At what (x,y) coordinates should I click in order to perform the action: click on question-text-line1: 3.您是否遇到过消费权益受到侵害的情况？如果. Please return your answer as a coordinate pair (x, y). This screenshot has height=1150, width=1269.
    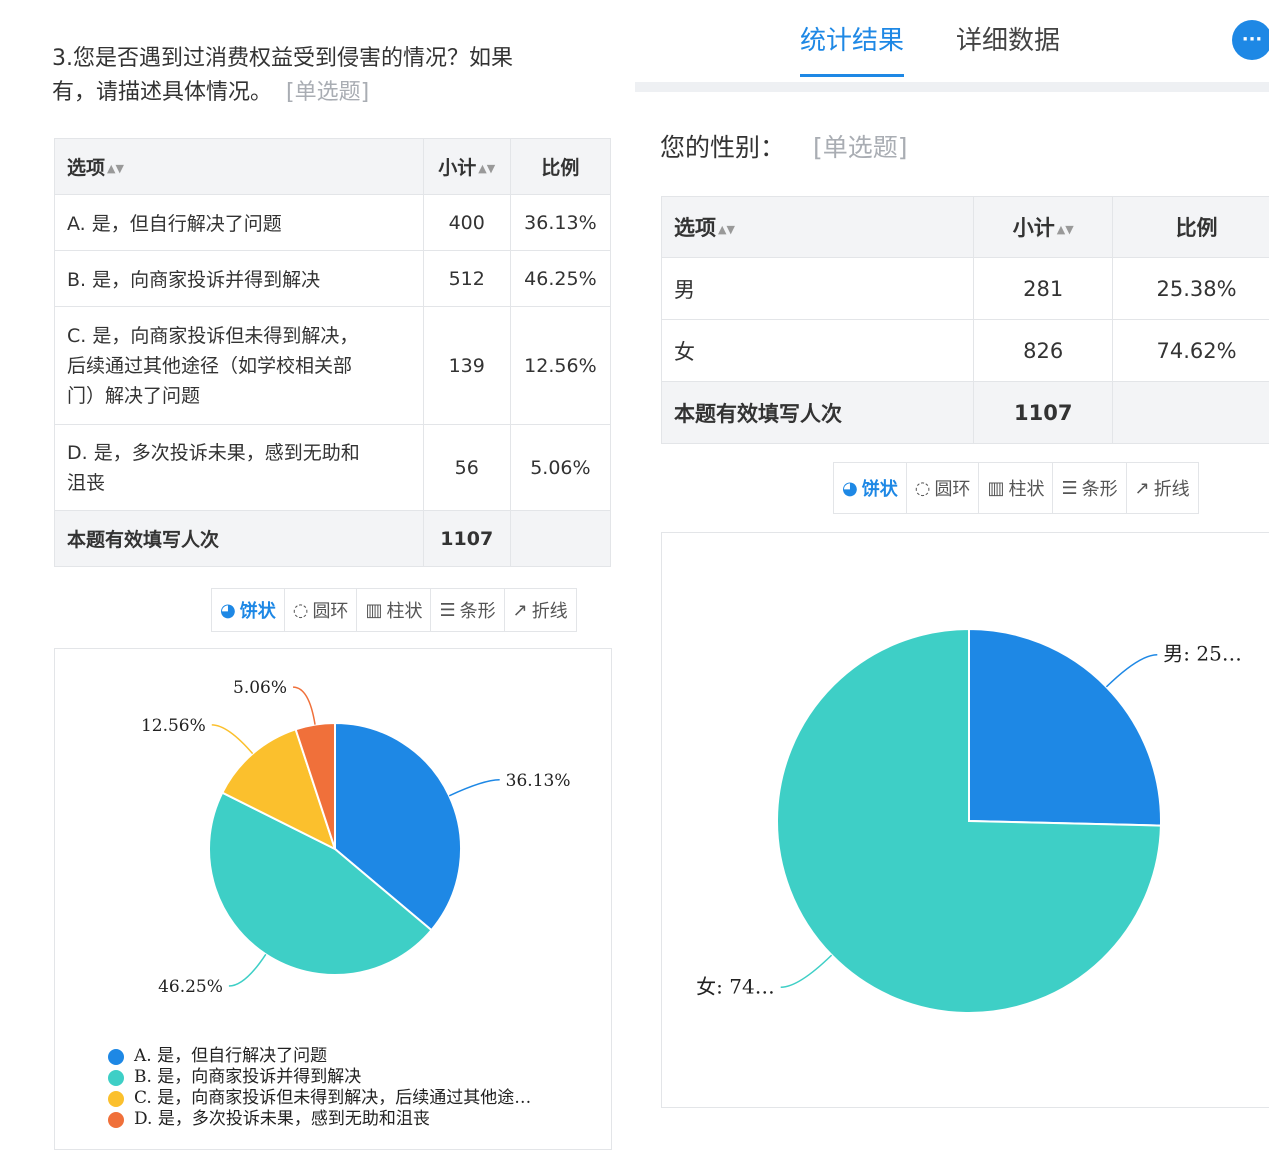
    Looking at the image, I should click on (282, 58).